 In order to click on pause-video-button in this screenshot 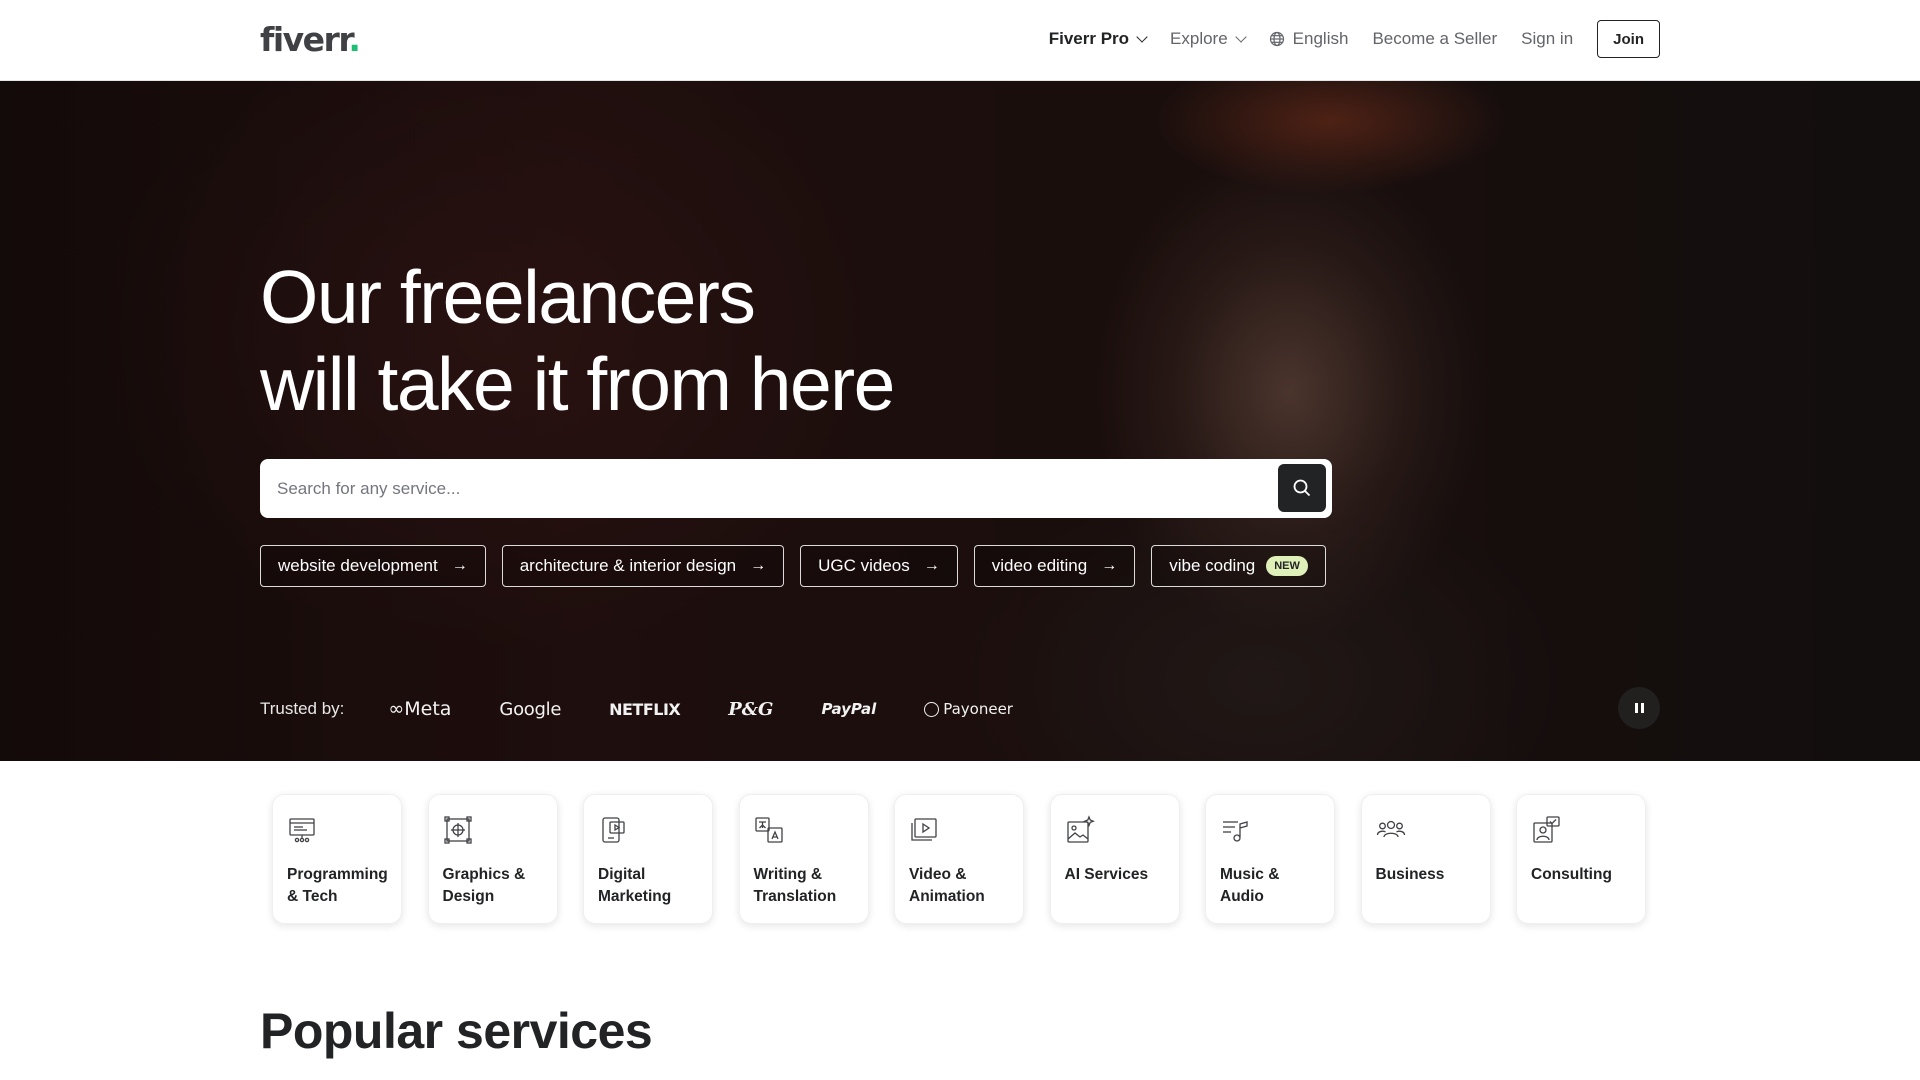, I will do `click(1639, 708)`.